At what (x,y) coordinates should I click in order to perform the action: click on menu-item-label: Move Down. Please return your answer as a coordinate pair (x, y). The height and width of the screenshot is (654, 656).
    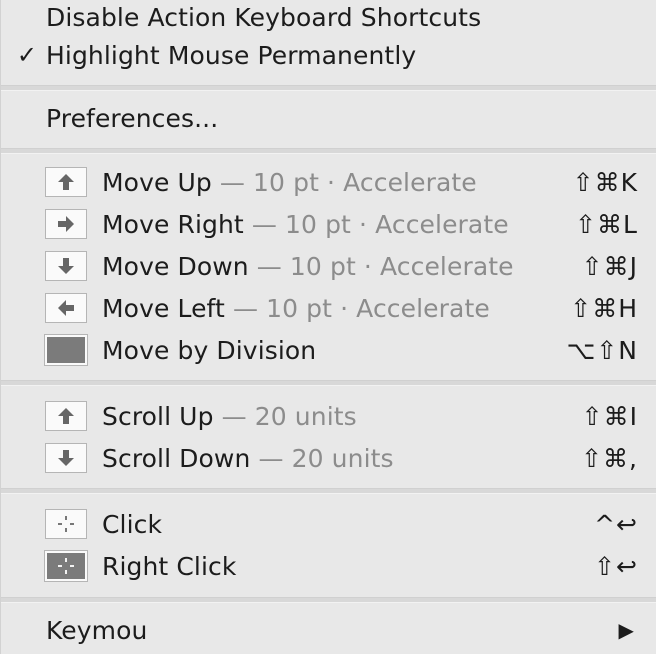
    Looking at the image, I should click on (175, 266).